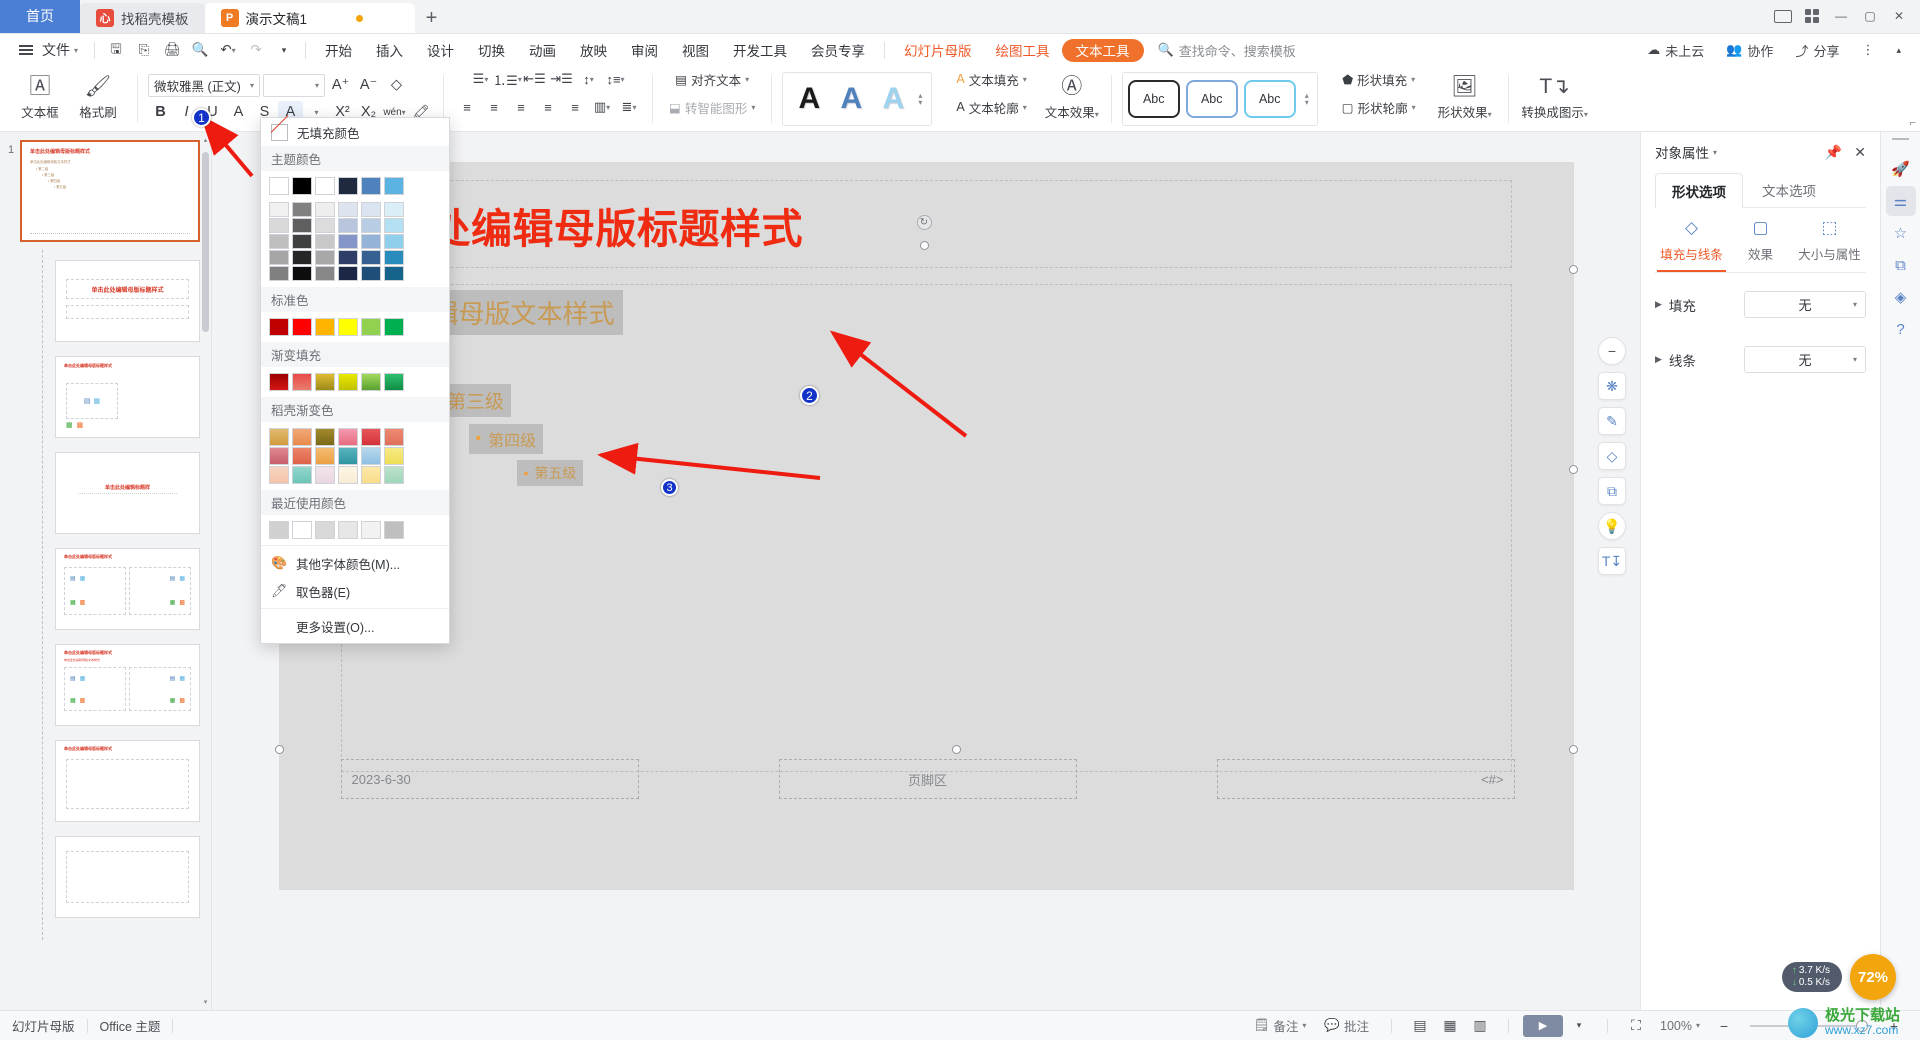 The height and width of the screenshot is (1040, 1920). What do you see at coordinates (160, 112) in the screenshot?
I see `bold-button: B` at bounding box center [160, 112].